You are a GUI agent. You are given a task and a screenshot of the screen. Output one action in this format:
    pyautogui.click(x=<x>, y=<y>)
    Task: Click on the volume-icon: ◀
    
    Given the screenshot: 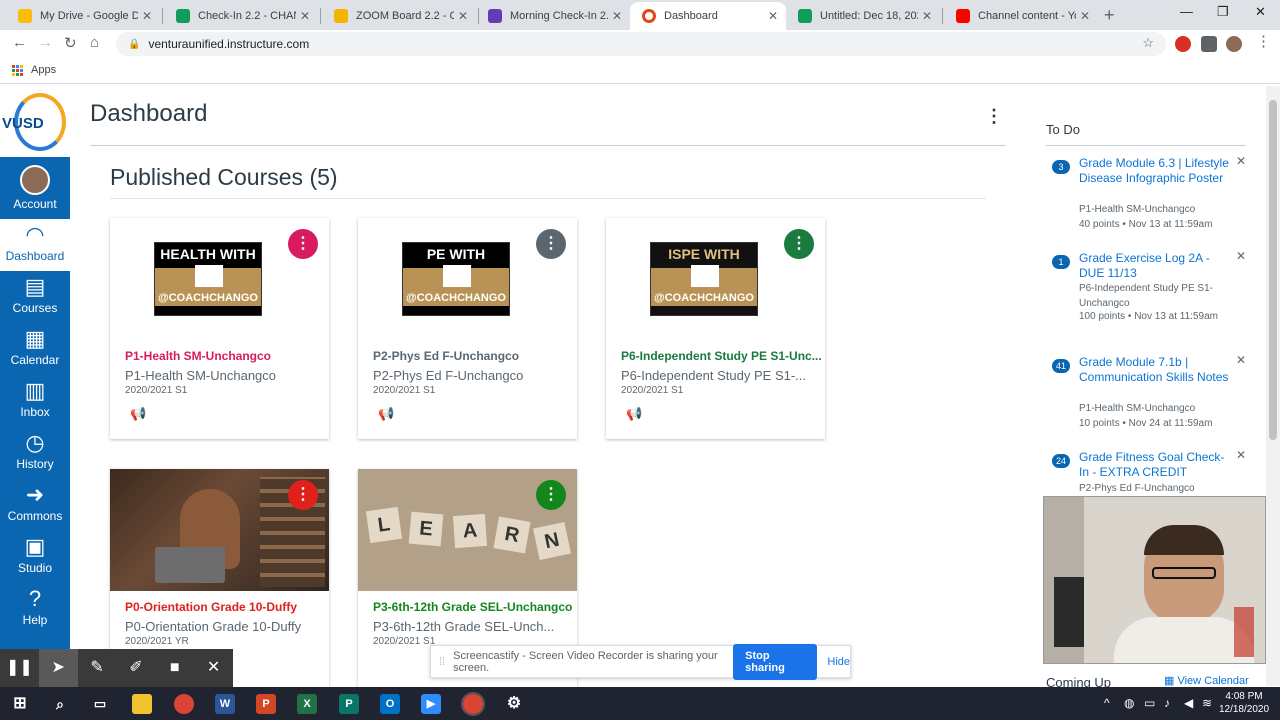 What is the action you would take?
    pyautogui.click(x=1188, y=703)
    